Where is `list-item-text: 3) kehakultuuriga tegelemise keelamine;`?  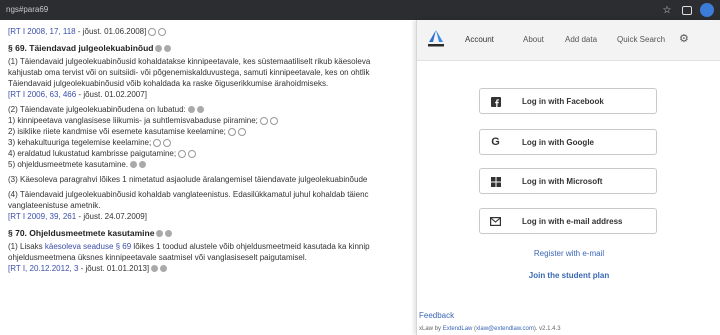
list-item-text: 3) kehakultuuriga tegelemise keelamine; is located at coordinates (80, 142).